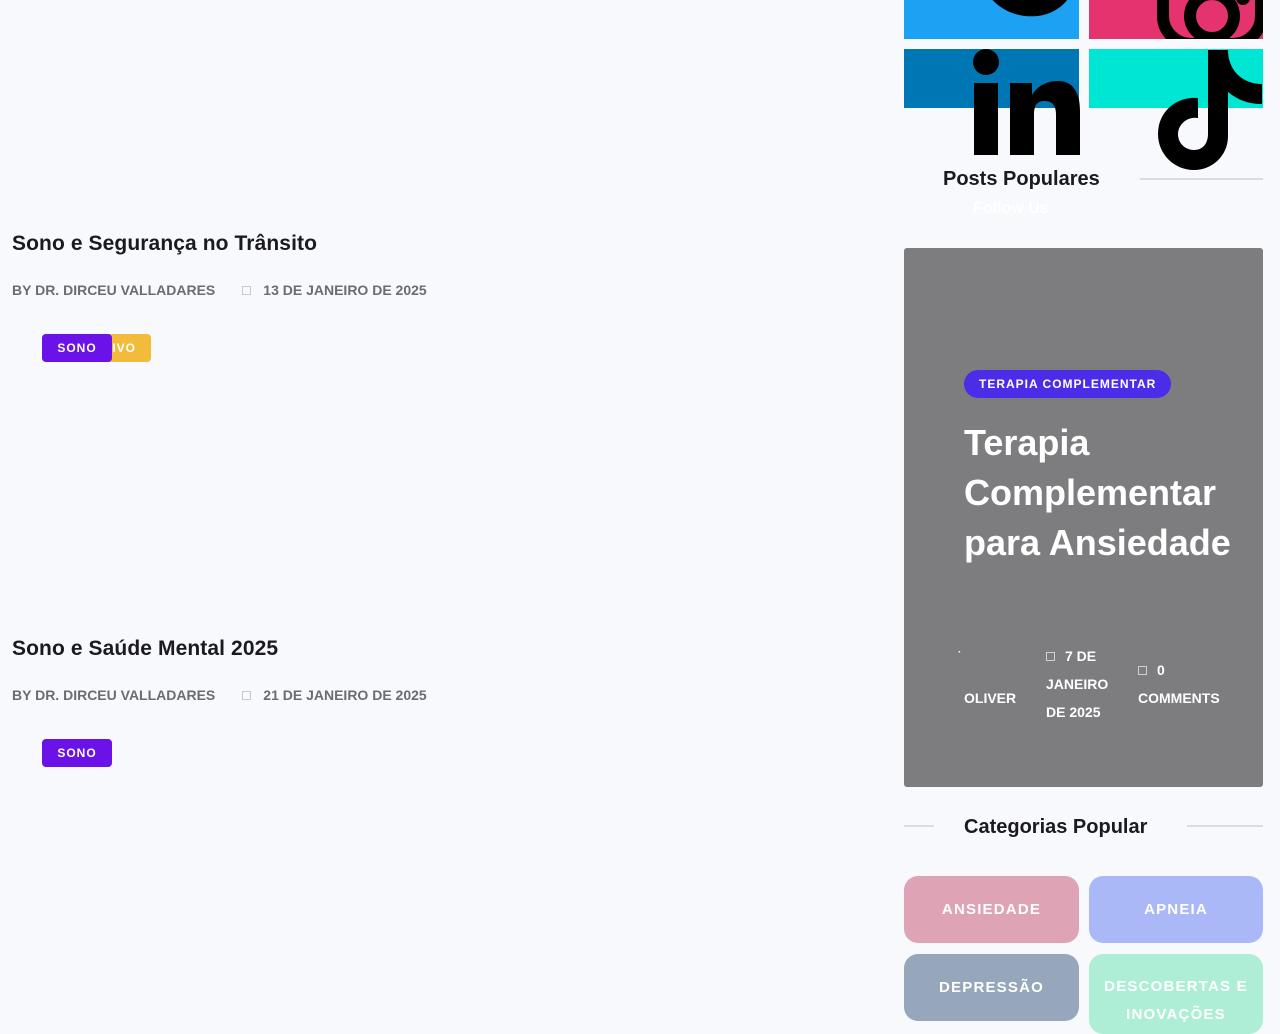  I want to click on section-heading: Categorias Popular, so click(1056, 827).